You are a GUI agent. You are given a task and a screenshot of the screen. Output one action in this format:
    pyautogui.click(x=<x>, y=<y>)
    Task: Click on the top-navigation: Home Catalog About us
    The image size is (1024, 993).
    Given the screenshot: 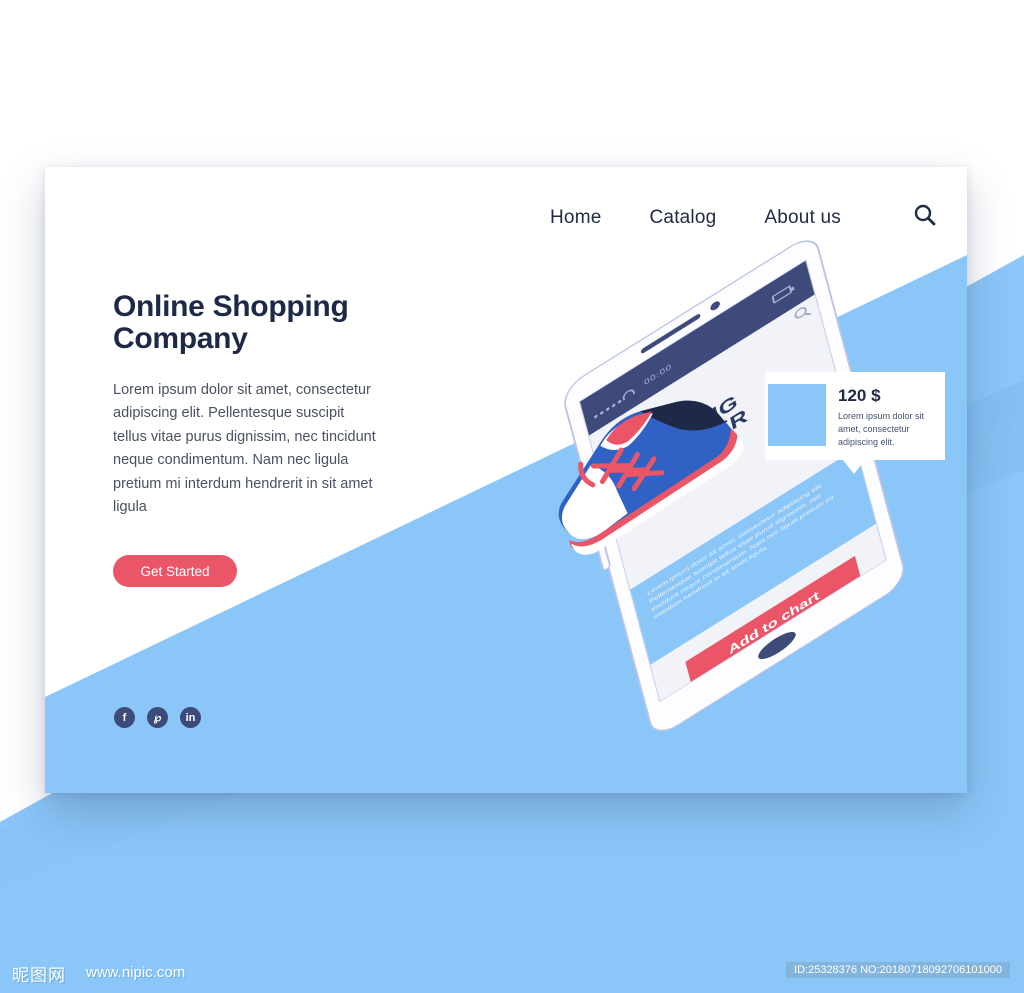 What is the action you would take?
    pyautogui.click(x=506, y=222)
    